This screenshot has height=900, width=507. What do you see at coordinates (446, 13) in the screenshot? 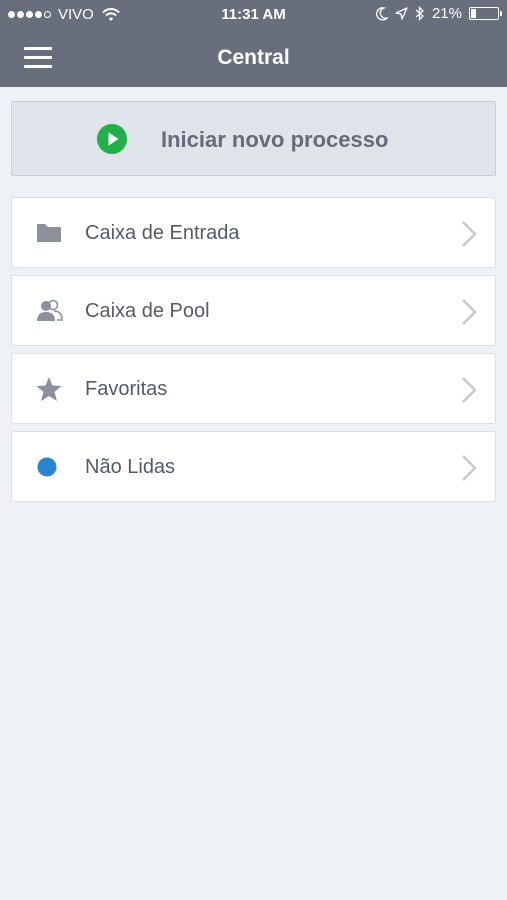
I see `battery-percent: 21%` at bounding box center [446, 13].